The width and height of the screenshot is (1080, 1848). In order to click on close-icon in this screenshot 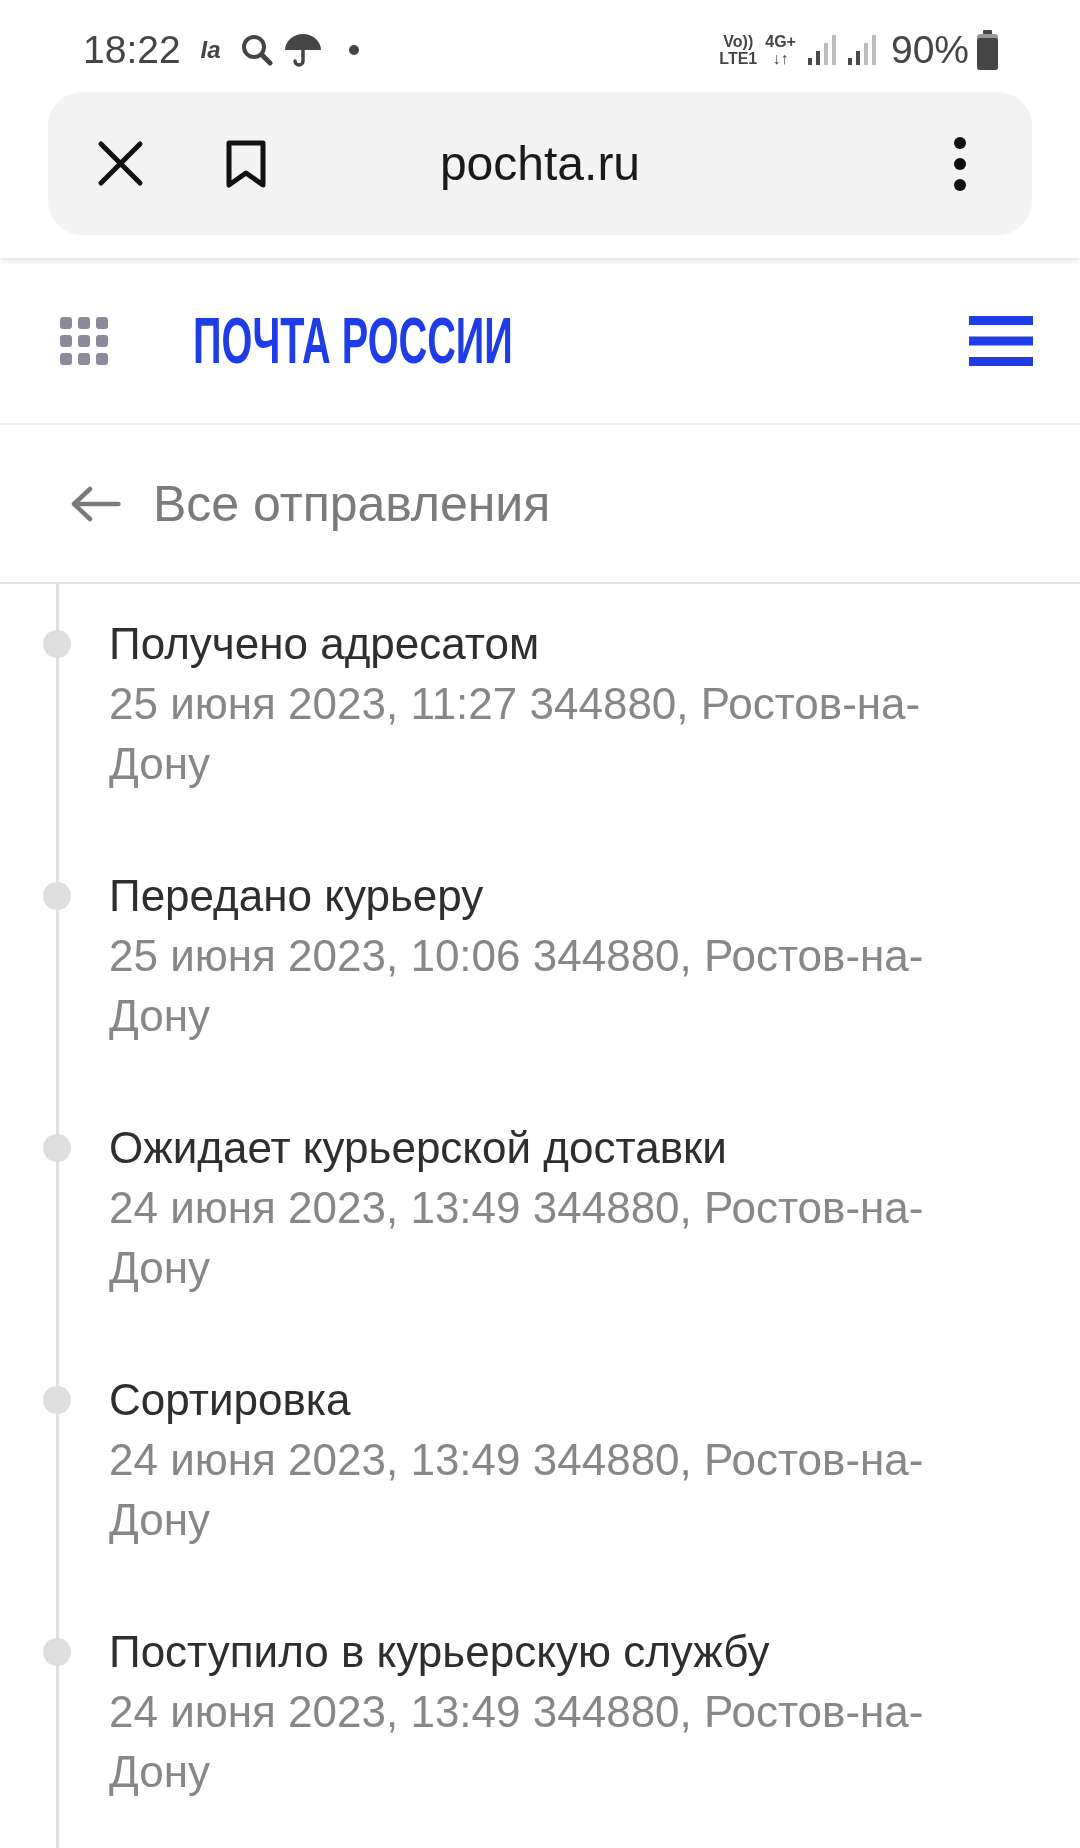, I will do `click(120, 163)`.